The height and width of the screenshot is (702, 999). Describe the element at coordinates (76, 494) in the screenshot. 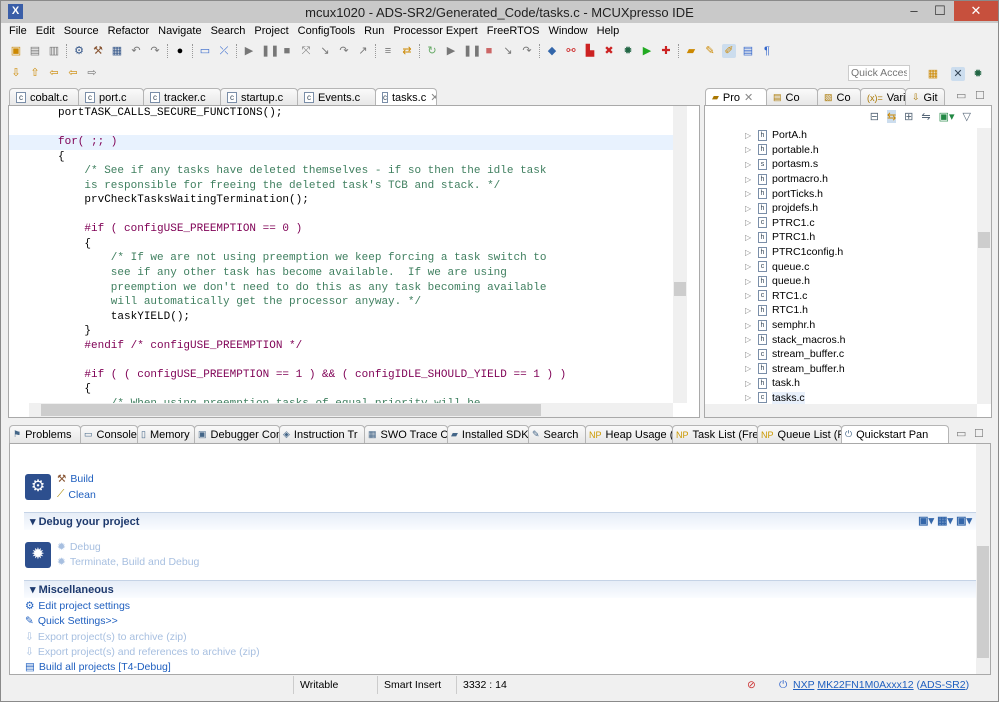

I see `clean-link: ⟋ Clean` at that location.